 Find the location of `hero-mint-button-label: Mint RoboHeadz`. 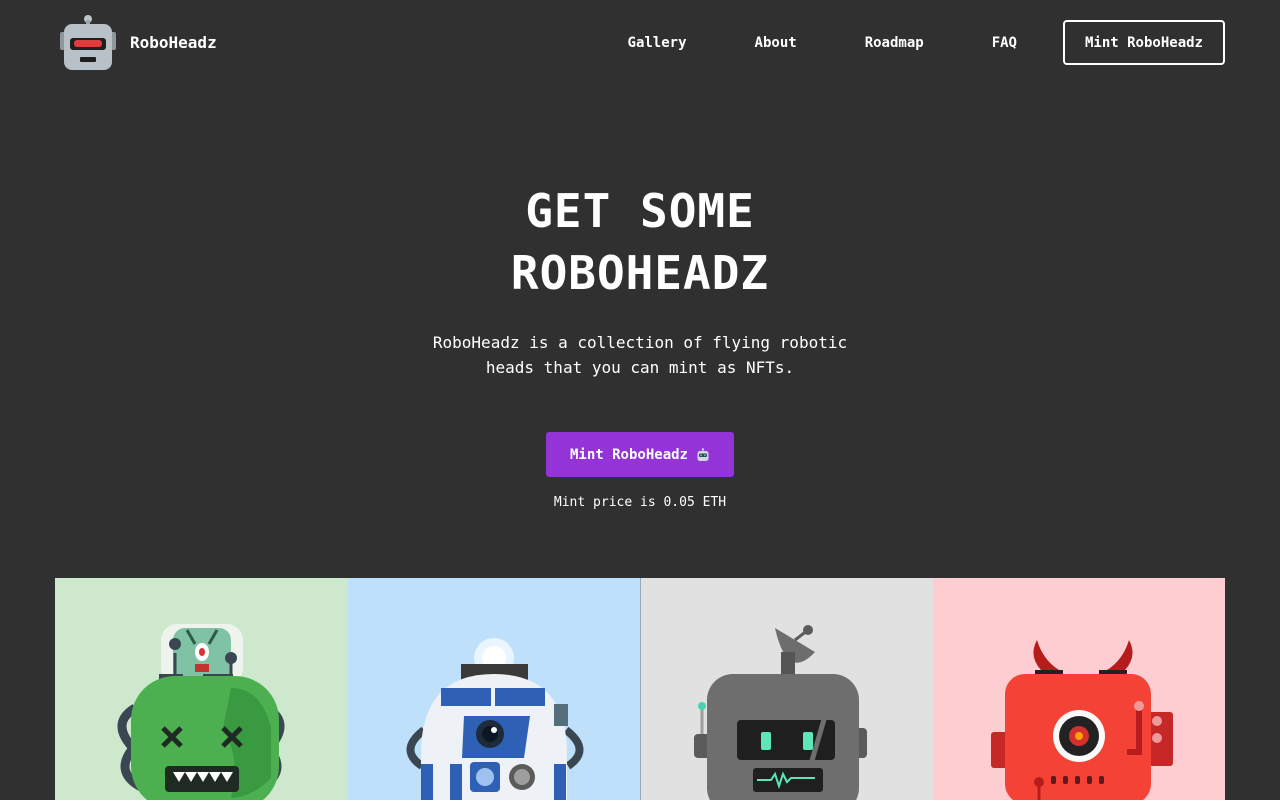

hero-mint-button-label: Mint RoboHeadz is located at coordinates (628, 454).